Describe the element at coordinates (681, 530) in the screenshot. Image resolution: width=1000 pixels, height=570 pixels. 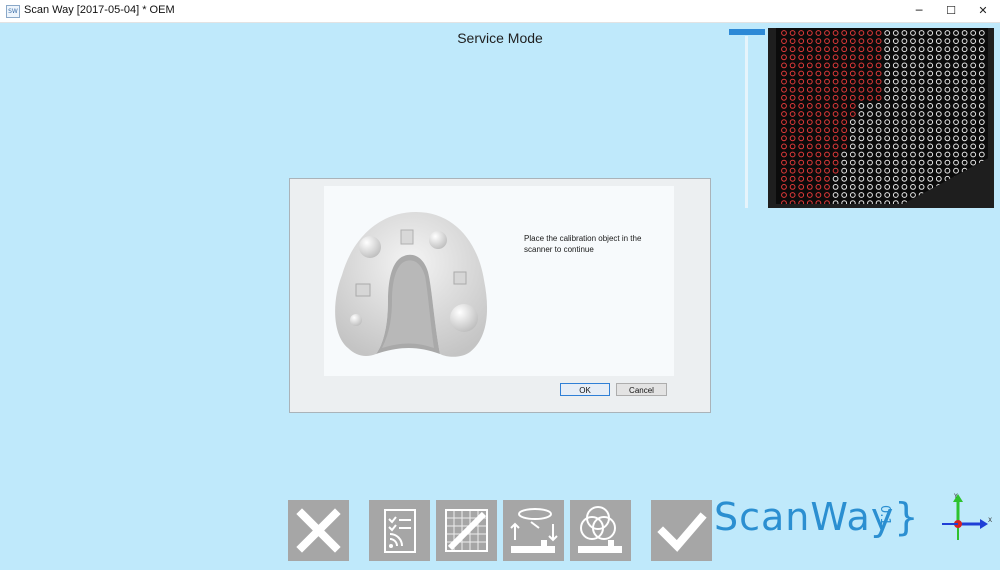
I see `confirm-button` at that location.